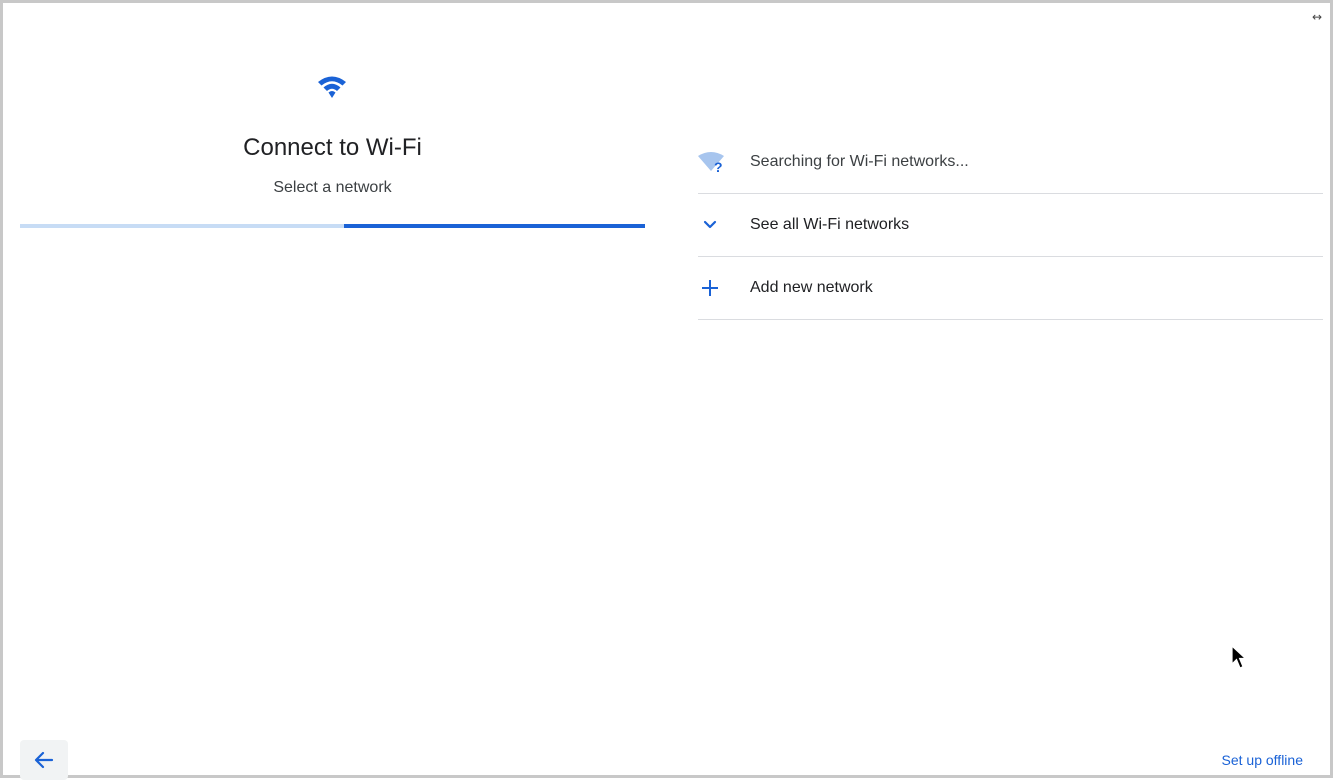 The image size is (1333, 780). I want to click on mouse-pointer-icon, so click(1239, 657).